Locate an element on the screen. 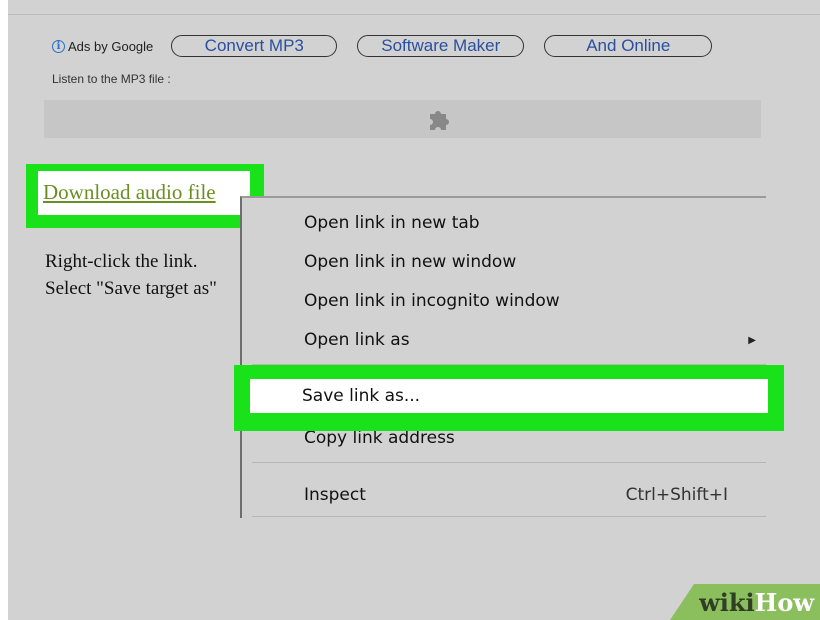 This screenshot has width=820, height=620. watermark-how: How is located at coordinates (784, 602).